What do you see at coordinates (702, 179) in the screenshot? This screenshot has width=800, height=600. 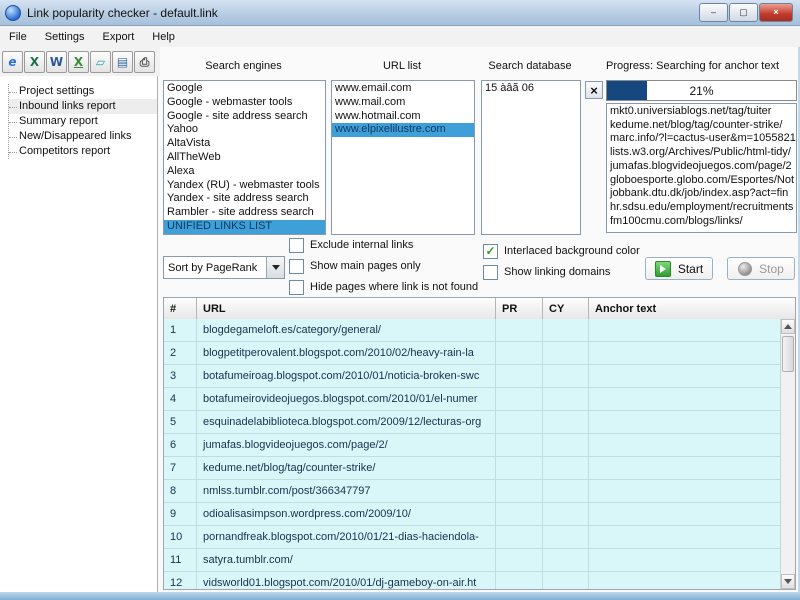 I see `feed-item: globoesporte.globo.com/Esportes/Not` at bounding box center [702, 179].